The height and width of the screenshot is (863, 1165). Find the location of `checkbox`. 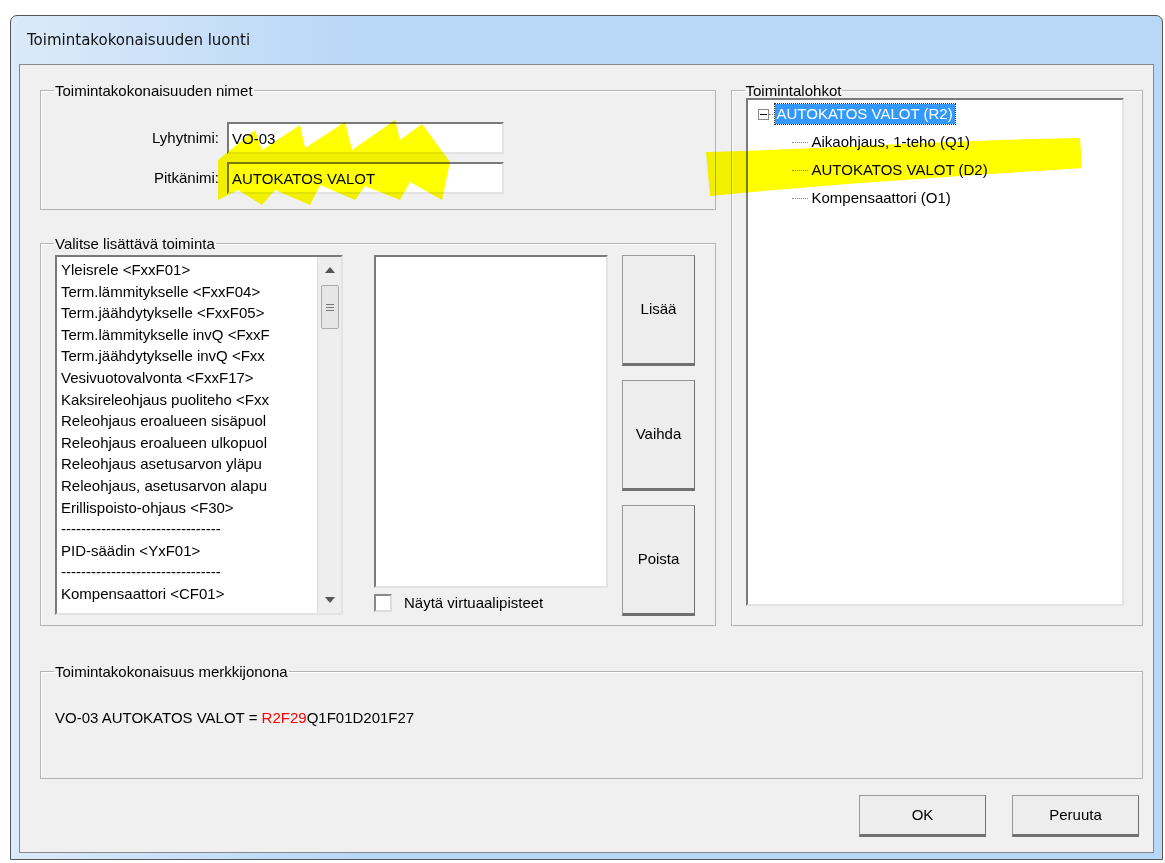

checkbox is located at coordinates (383, 603).